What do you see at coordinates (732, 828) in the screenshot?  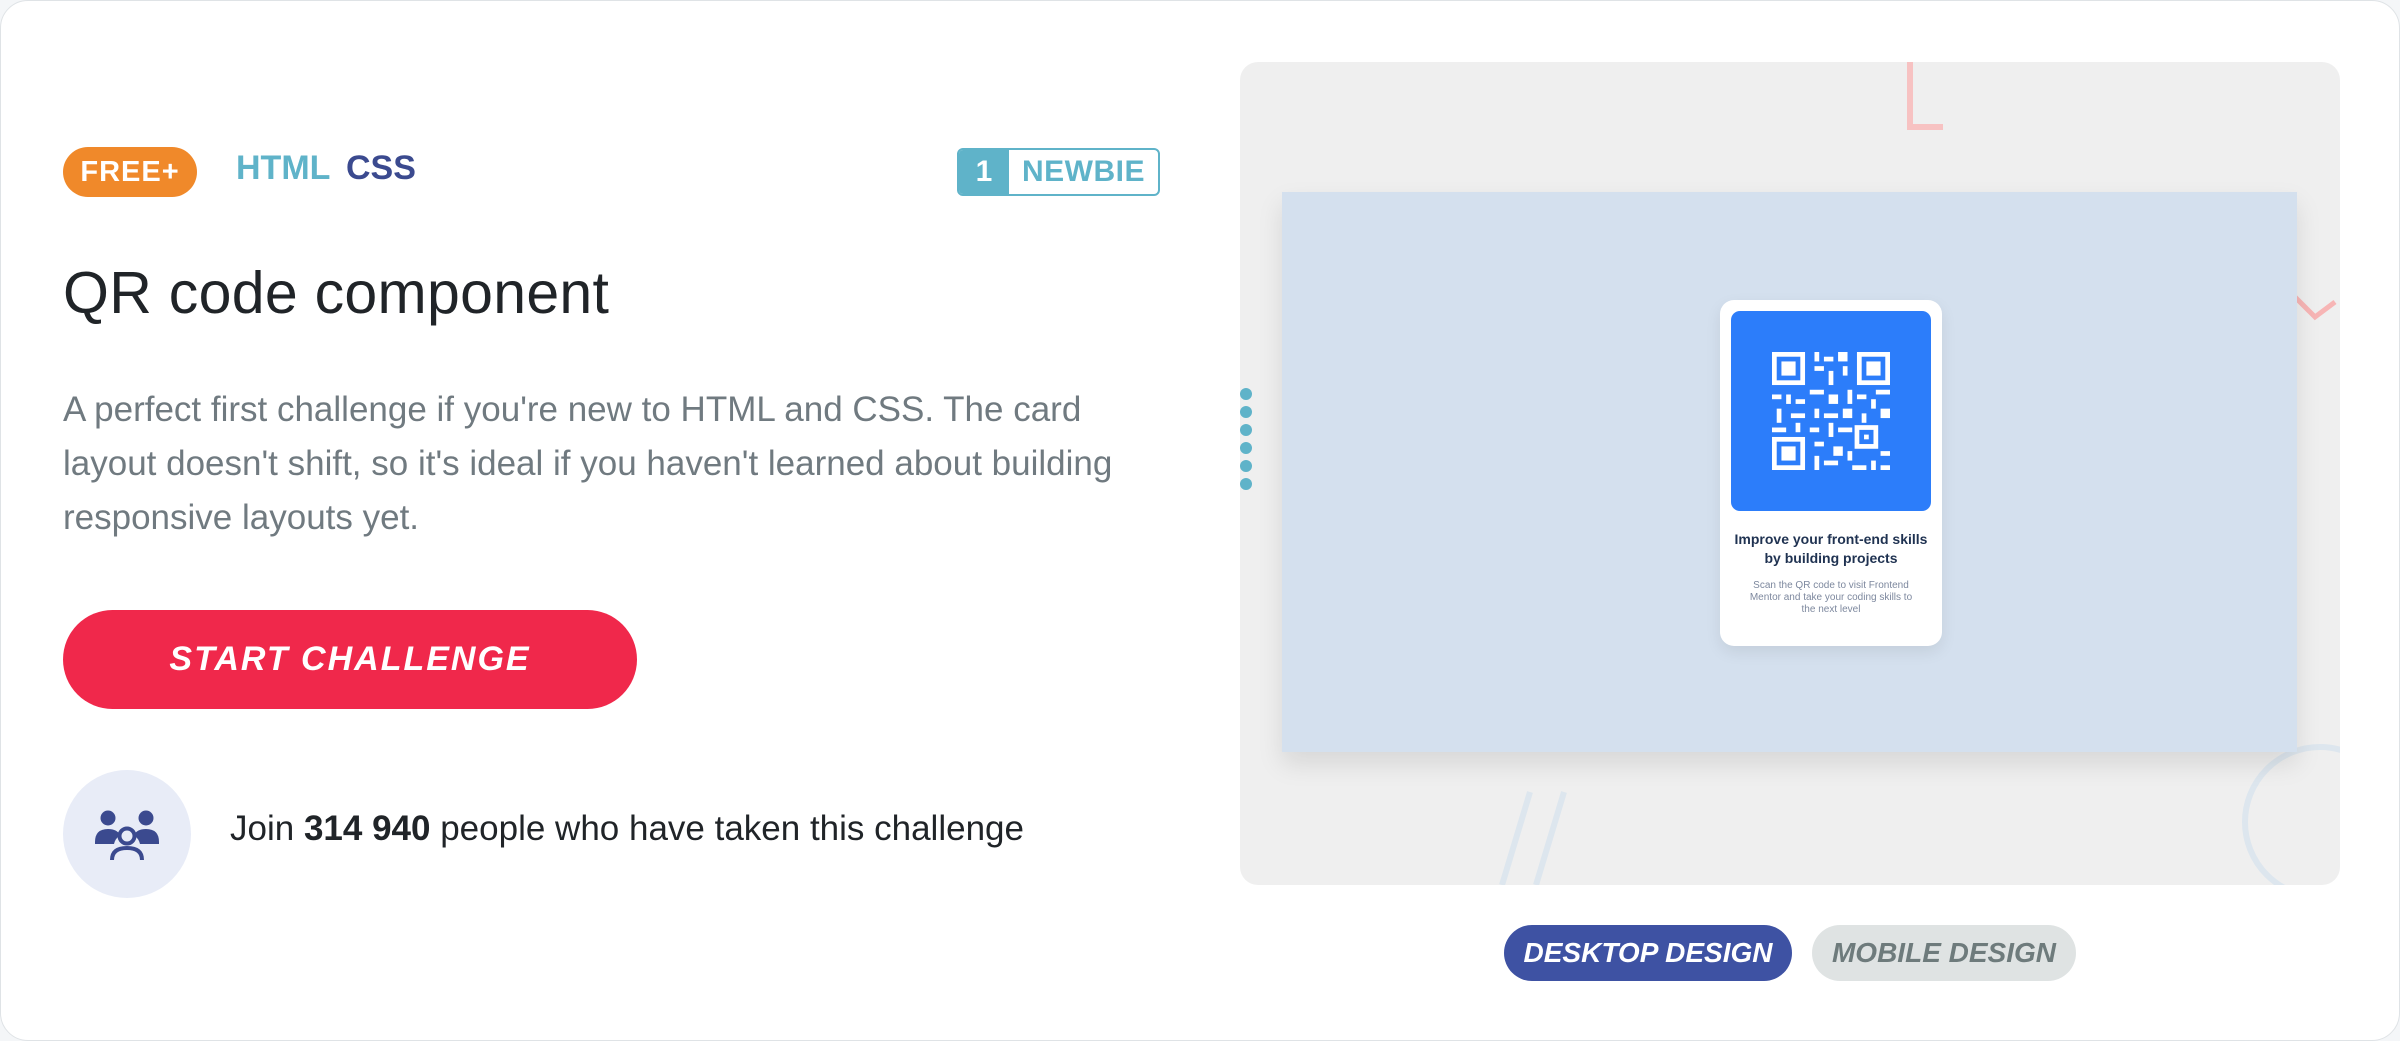 I see `join-suffix: people who have taken this challenge` at bounding box center [732, 828].